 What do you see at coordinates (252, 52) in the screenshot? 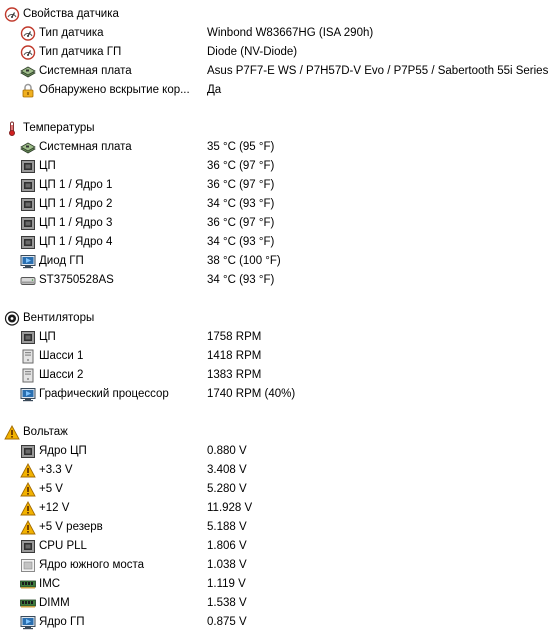
I see `field-value: Diode (NV-Diode)` at bounding box center [252, 52].